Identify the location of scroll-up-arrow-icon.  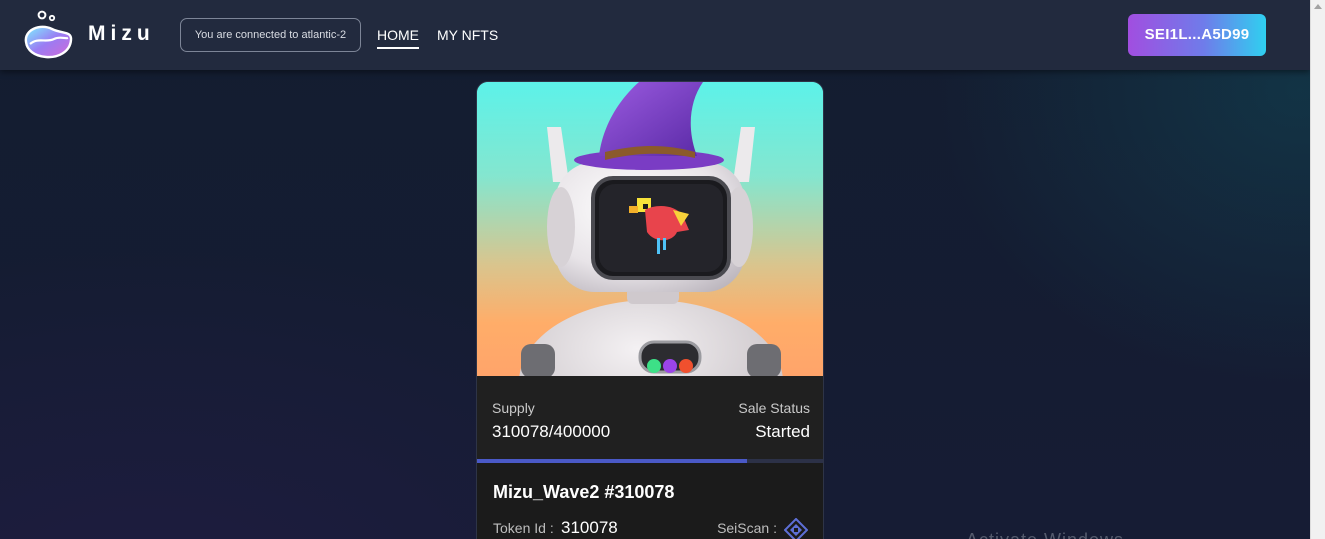
(1318, 6).